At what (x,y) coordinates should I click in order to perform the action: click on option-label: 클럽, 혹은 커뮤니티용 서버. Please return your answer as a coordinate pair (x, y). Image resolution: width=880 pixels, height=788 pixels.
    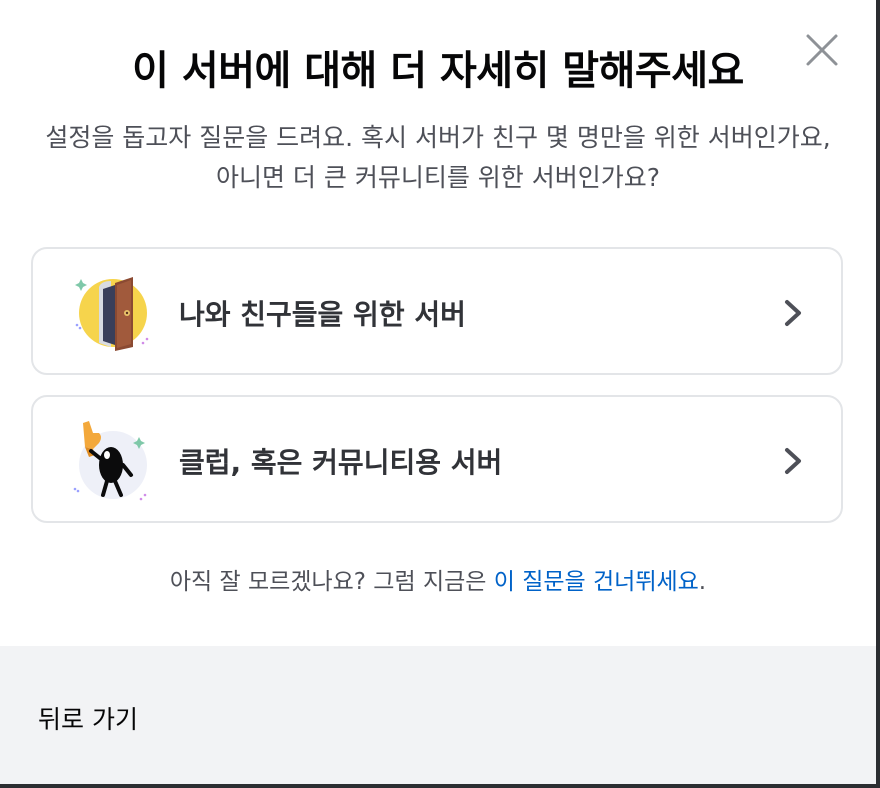
    Looking at the image, I should click on (341, 462).